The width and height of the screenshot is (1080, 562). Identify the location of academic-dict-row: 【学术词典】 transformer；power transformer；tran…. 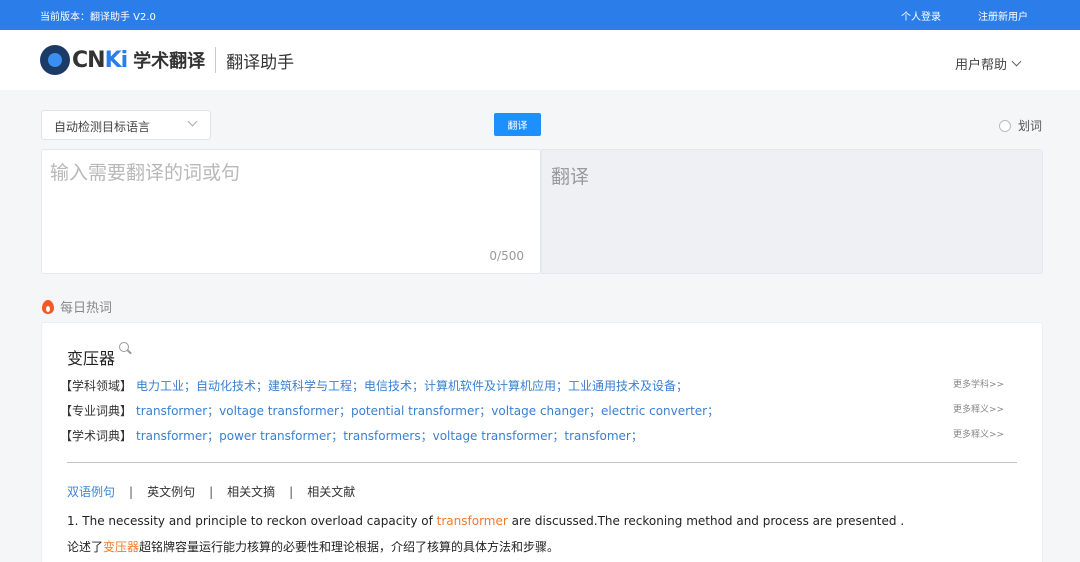
(351, 435).